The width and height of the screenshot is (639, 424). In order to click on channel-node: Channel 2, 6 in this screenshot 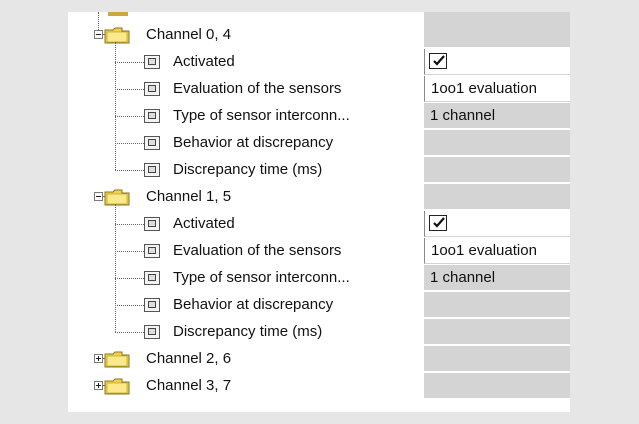, I will do `click(319, 359)`.